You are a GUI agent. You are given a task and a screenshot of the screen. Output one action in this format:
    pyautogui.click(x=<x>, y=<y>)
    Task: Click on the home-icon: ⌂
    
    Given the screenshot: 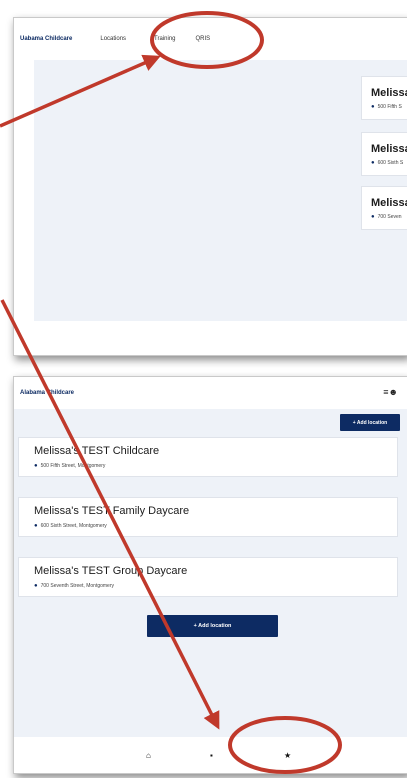 What is the action you would take?
    pyautogui.click(x=148, y=755)
    